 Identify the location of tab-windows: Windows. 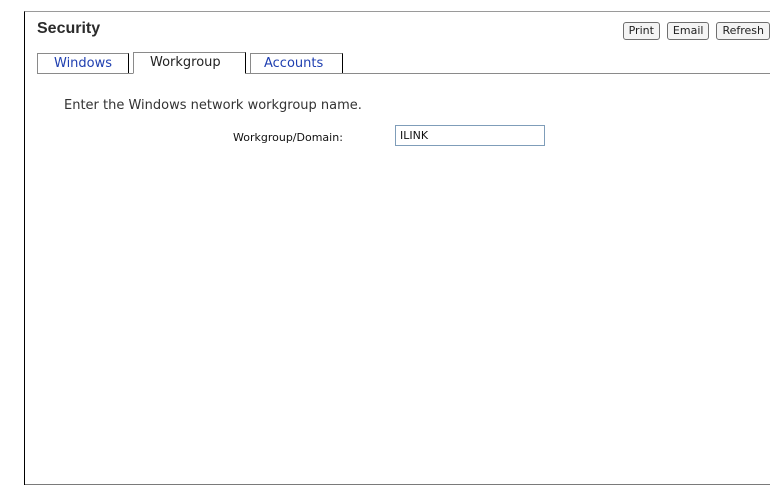
(83, 63).